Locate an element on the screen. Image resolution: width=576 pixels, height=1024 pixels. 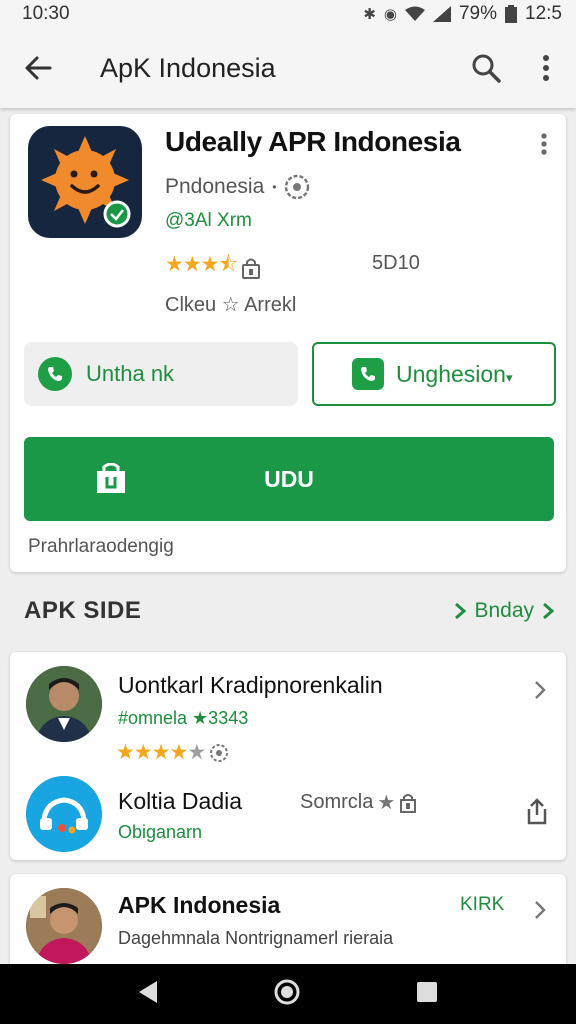
secondary-action-button: Untha nk is located at coordinates (161, 374).